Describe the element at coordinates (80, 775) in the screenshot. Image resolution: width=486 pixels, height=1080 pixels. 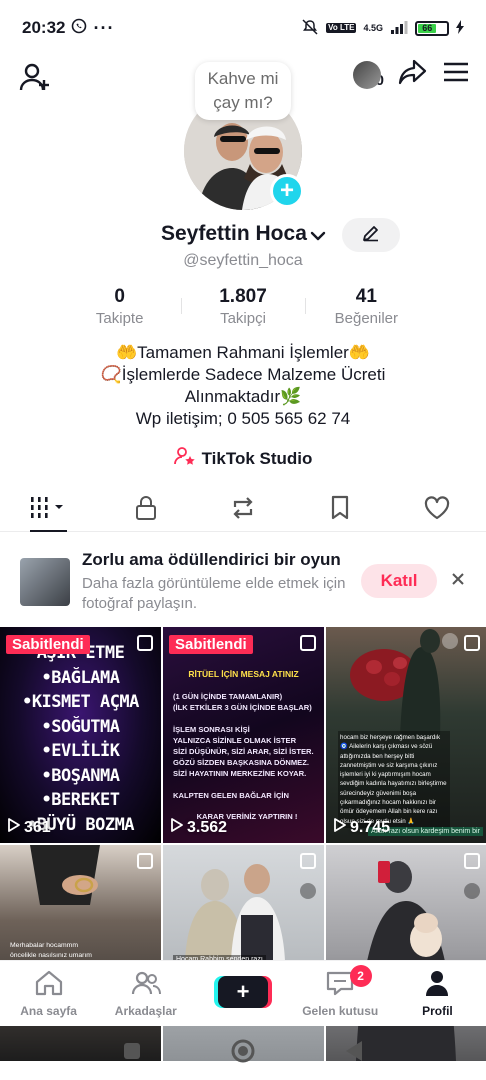
I see `thumbnail-line: •BOŞANMA` at that location.